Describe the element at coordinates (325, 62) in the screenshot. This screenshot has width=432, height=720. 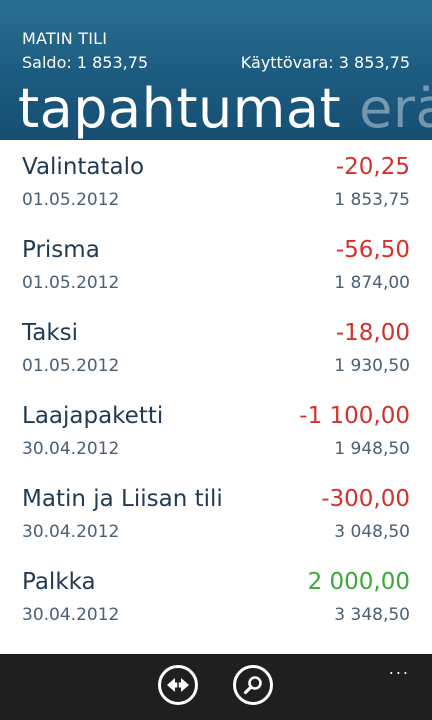
I see `available-balance-label: Käyttövara: 3 853,75` at that location.